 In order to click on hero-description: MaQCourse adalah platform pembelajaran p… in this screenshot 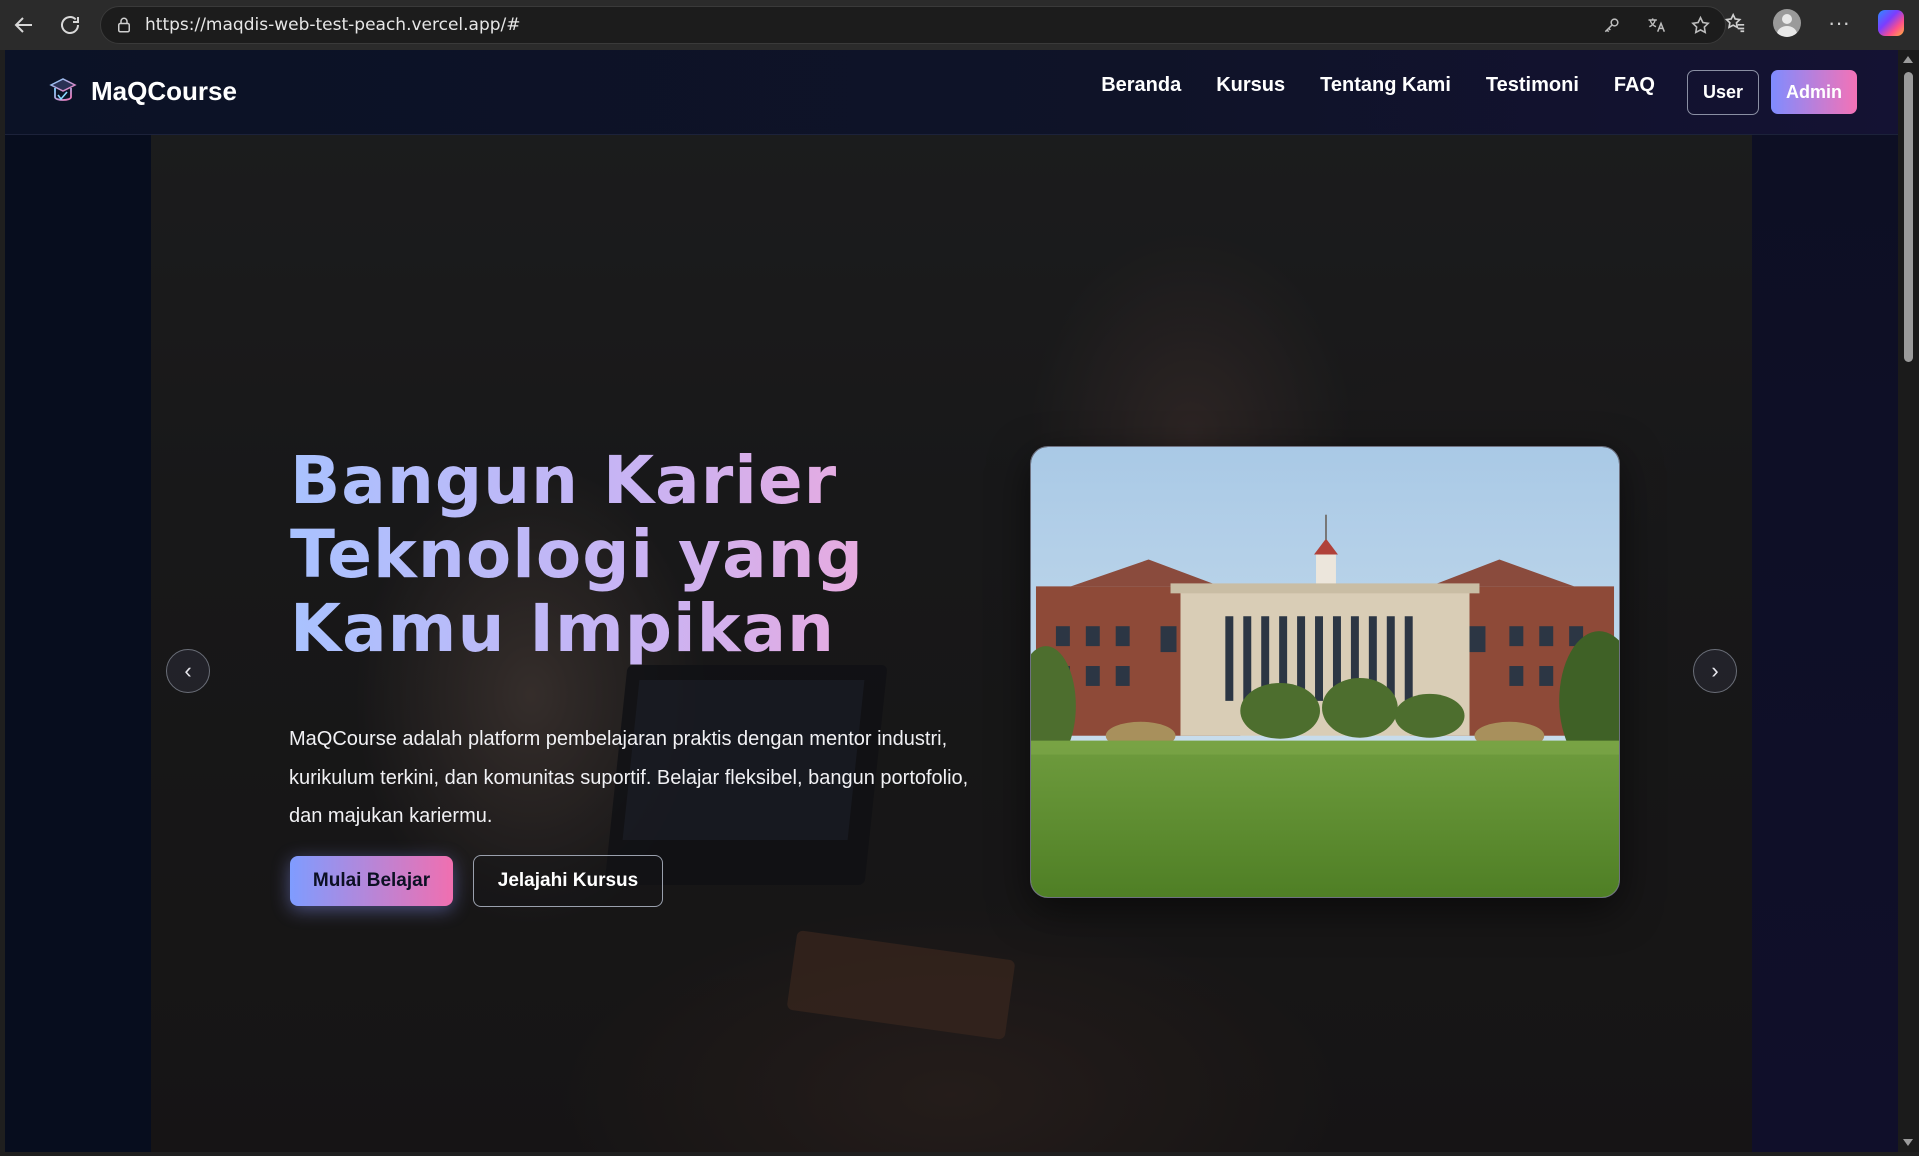, I will do `click(629, 777)`.